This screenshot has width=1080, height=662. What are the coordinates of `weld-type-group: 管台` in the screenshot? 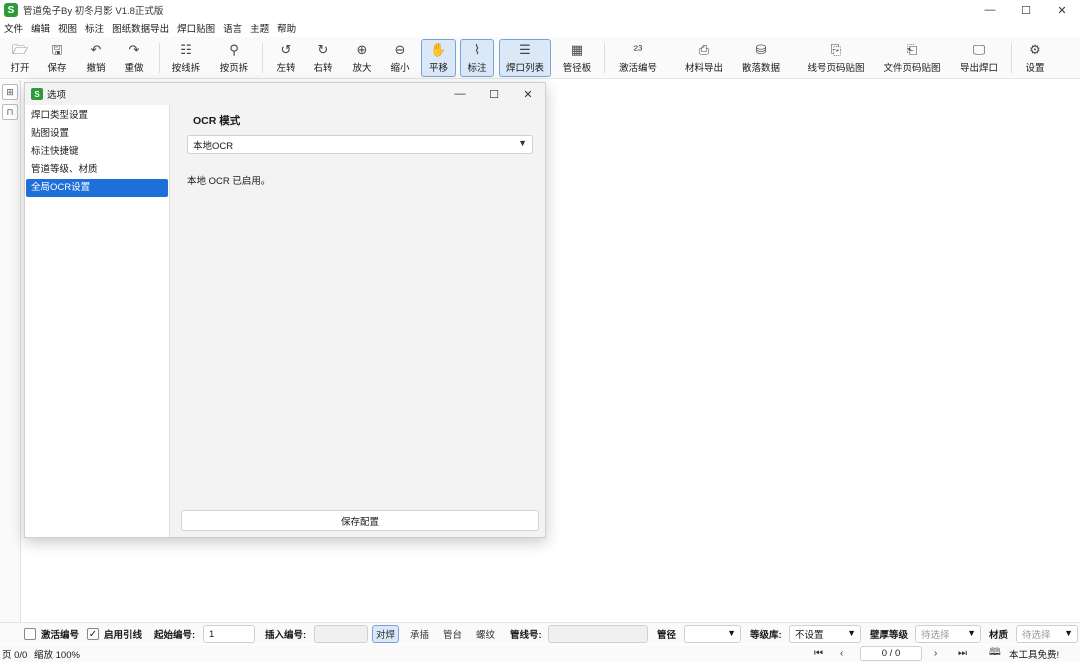 It's located at (452, 634).